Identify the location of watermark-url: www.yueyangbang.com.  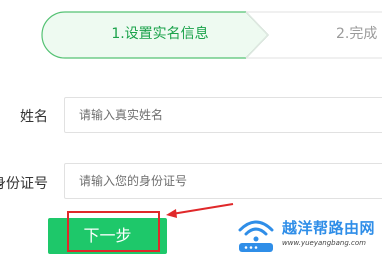
(324, 243).